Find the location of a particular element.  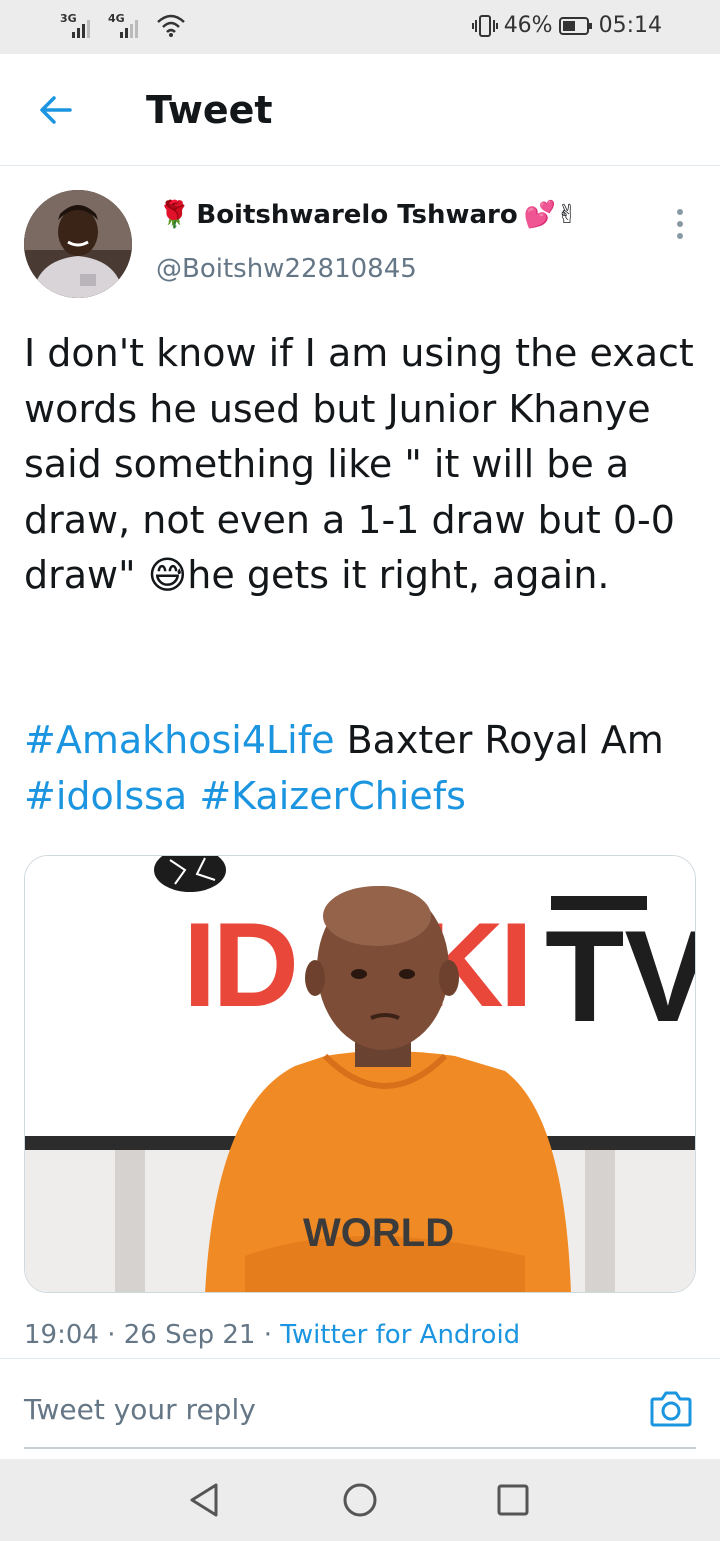

sign-text-left: ID is located at coordinates (239, 965).